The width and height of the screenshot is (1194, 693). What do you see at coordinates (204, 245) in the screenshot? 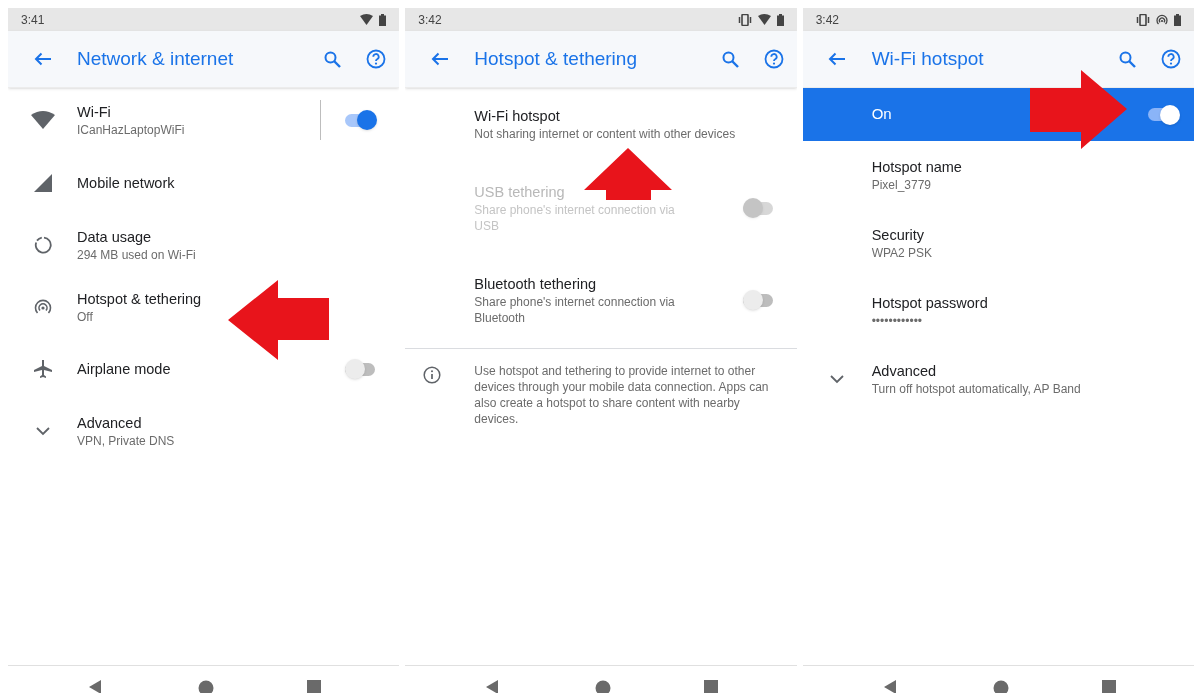
I see `settings-item: Data usage 294 MB used on Wi-Fi` at bounding box center [204, 245].